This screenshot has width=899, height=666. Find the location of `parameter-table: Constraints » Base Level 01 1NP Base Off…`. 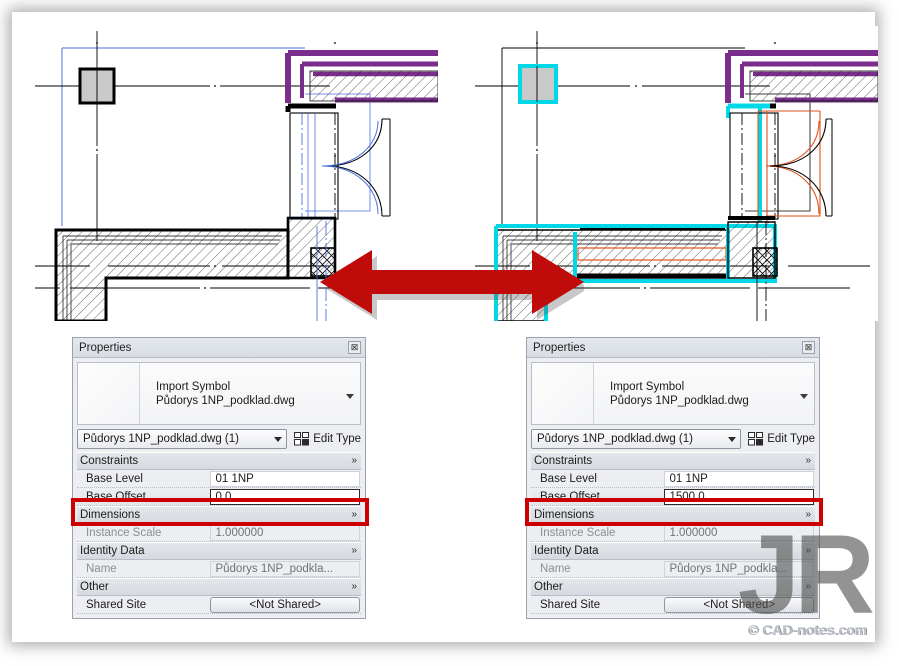

parameter-table: Constraints » Base Level 01 1NP Base Off… is located at coordinates (219, 533).